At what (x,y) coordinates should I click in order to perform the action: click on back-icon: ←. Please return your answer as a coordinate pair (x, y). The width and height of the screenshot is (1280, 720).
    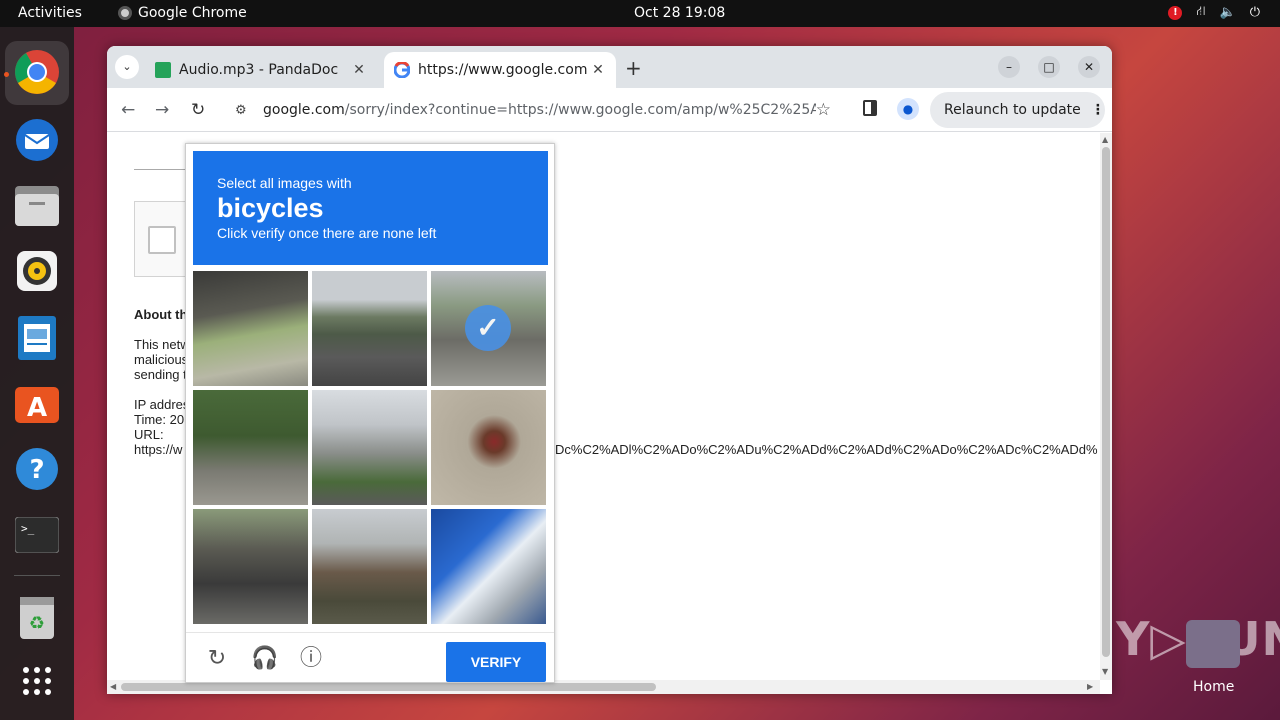
    Looking at the image, I should click on (128, 110).